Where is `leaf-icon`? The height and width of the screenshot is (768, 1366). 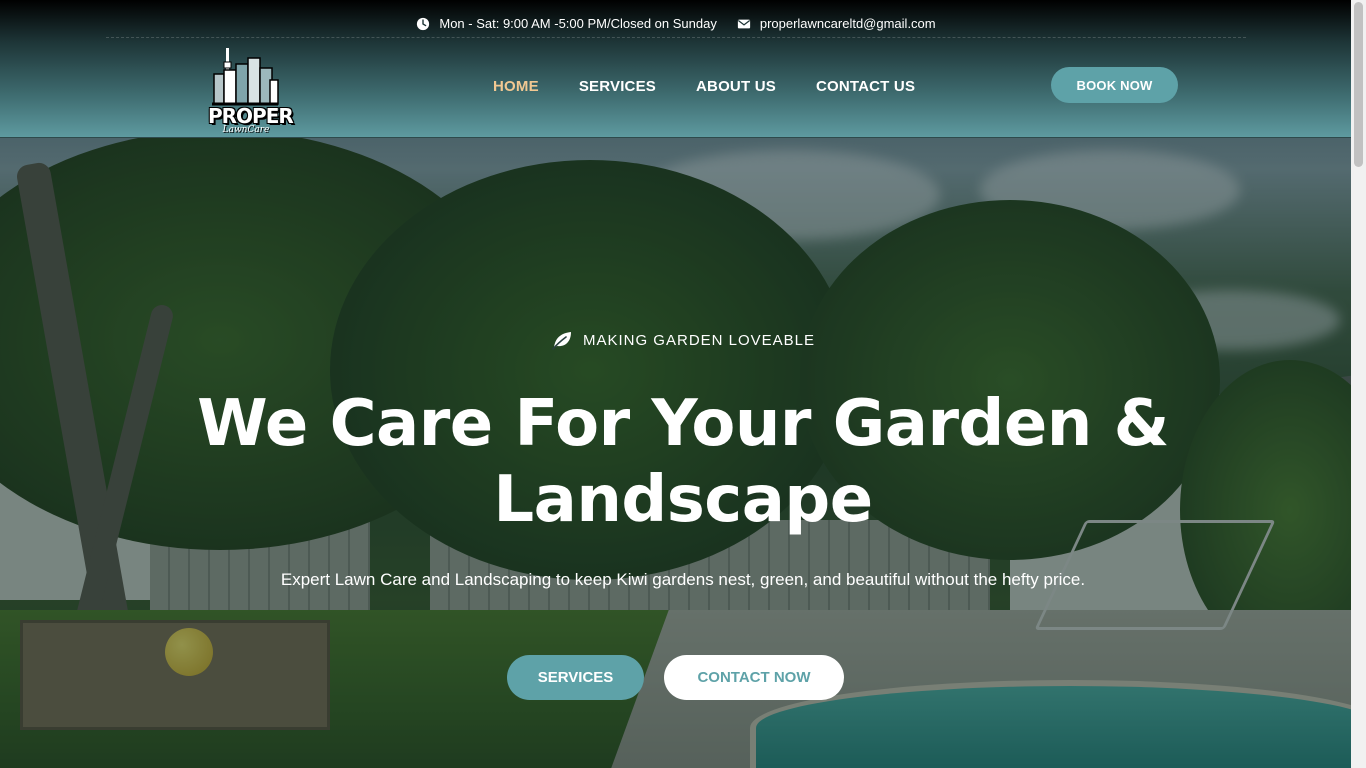 leaf-icon is located at coordinates (561, 341).